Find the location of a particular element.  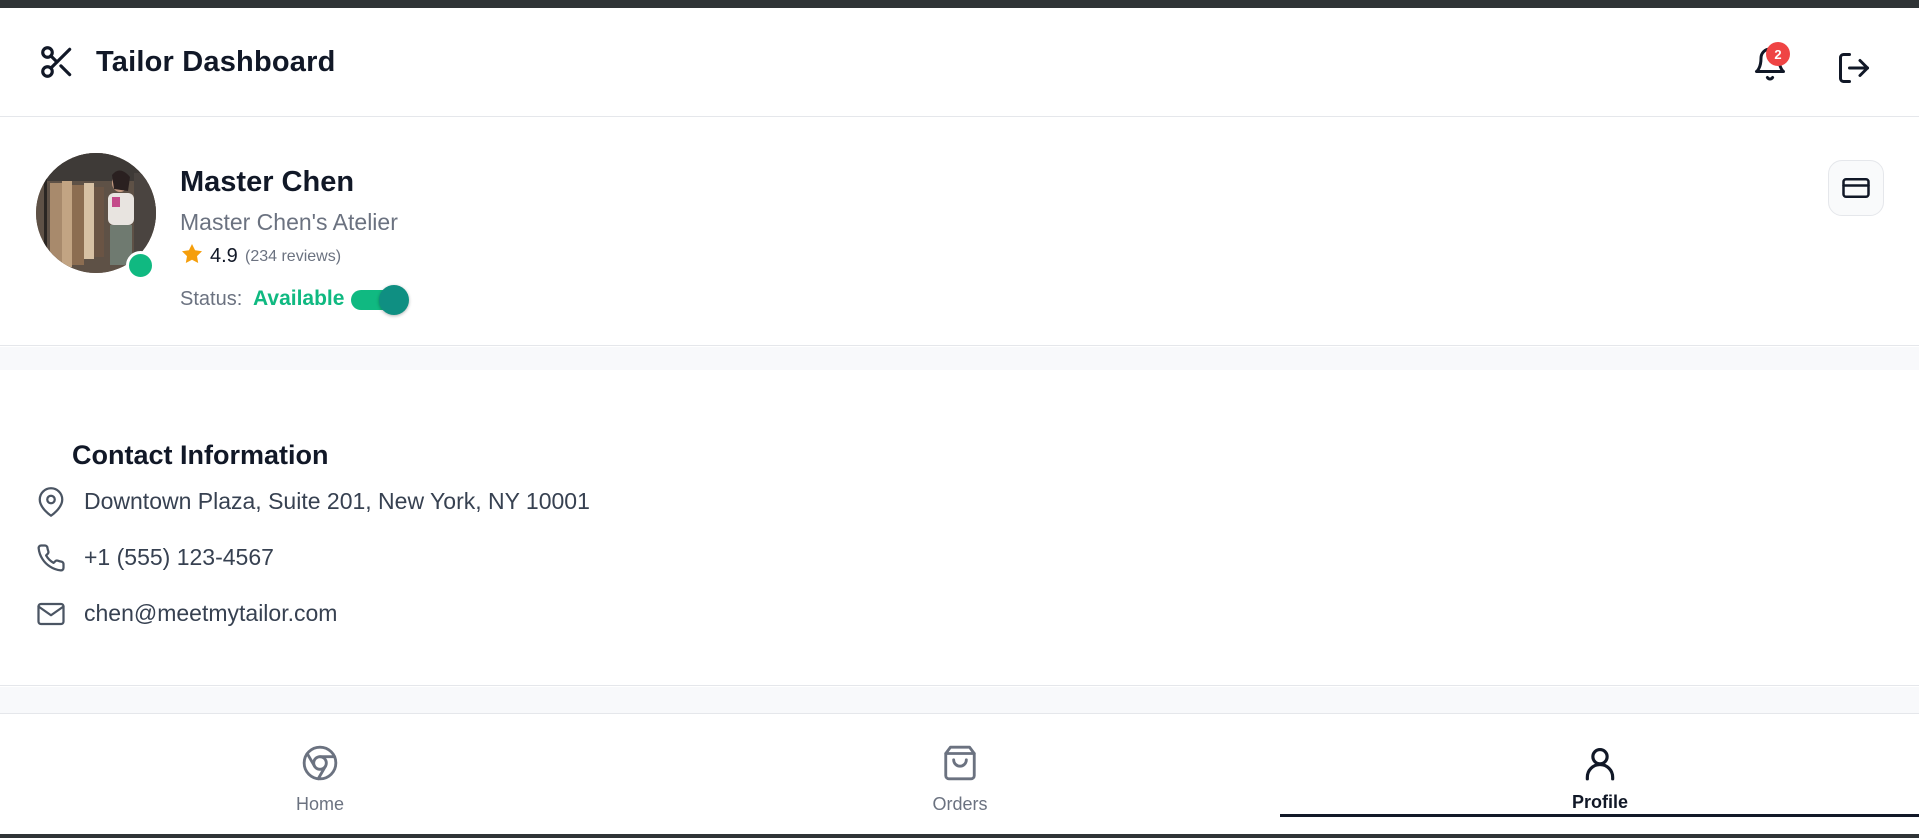

nav-orders: Orders is located at coordinates (960, 774).